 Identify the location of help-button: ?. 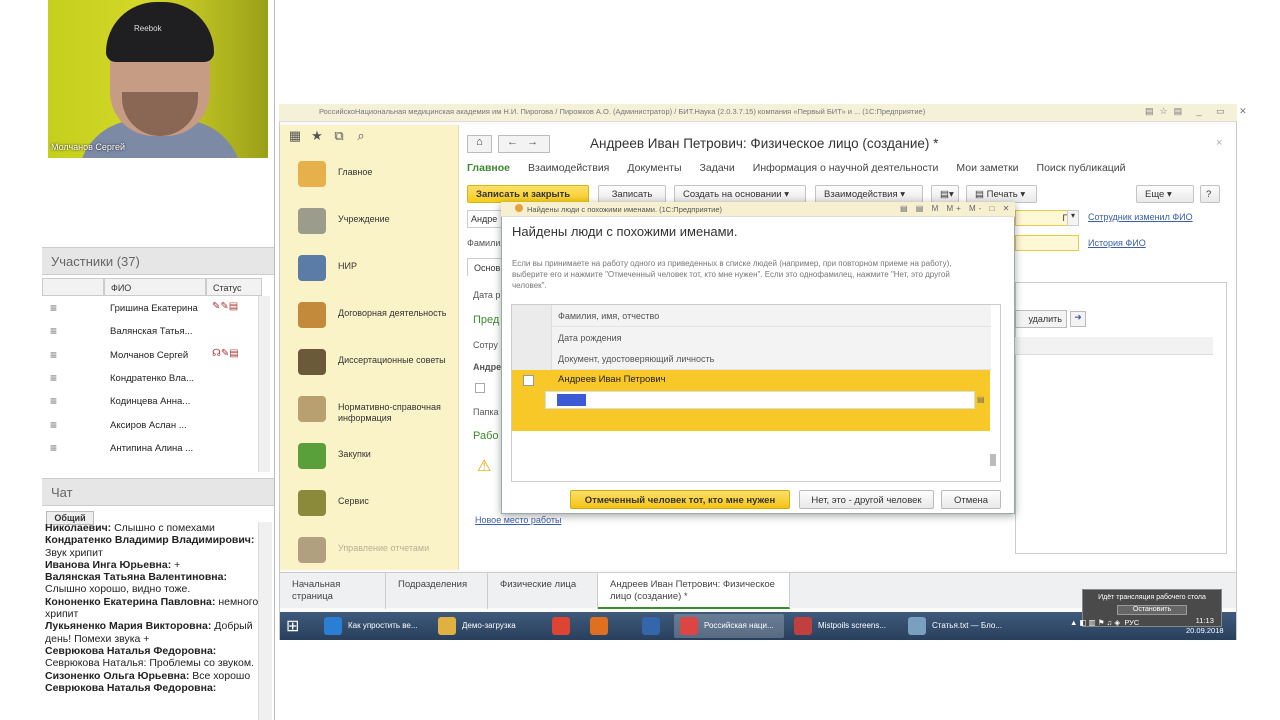
(1210, 194).